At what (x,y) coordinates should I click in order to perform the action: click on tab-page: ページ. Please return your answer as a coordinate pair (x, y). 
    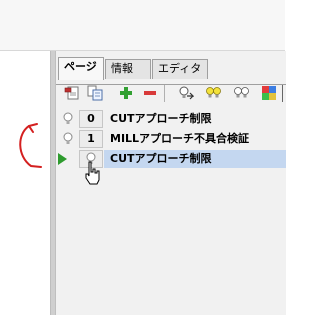
    Looking at the image, I should click on (81, 68).